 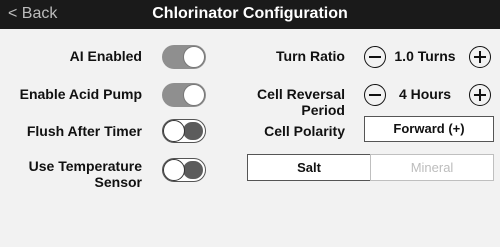 I want to click on turn-ratio-label: Turn Ratio, so click(x=310, y=56).